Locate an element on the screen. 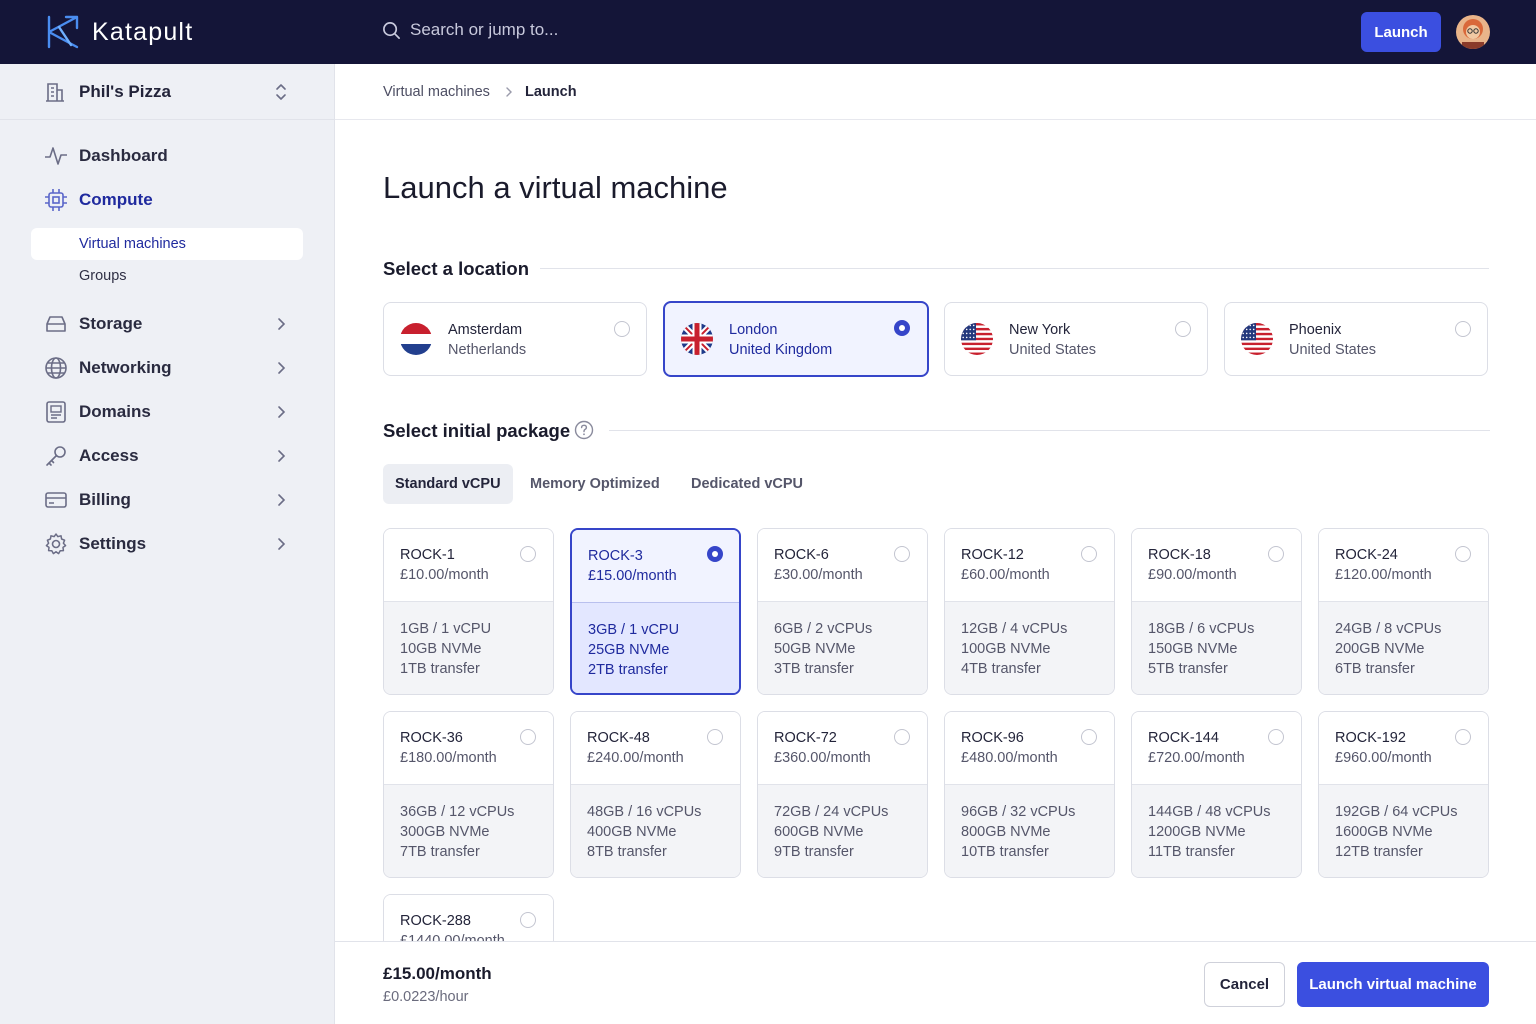  tab-dedicated-vcpu: Dedicated vCPU is located at coordinates (747, 484).